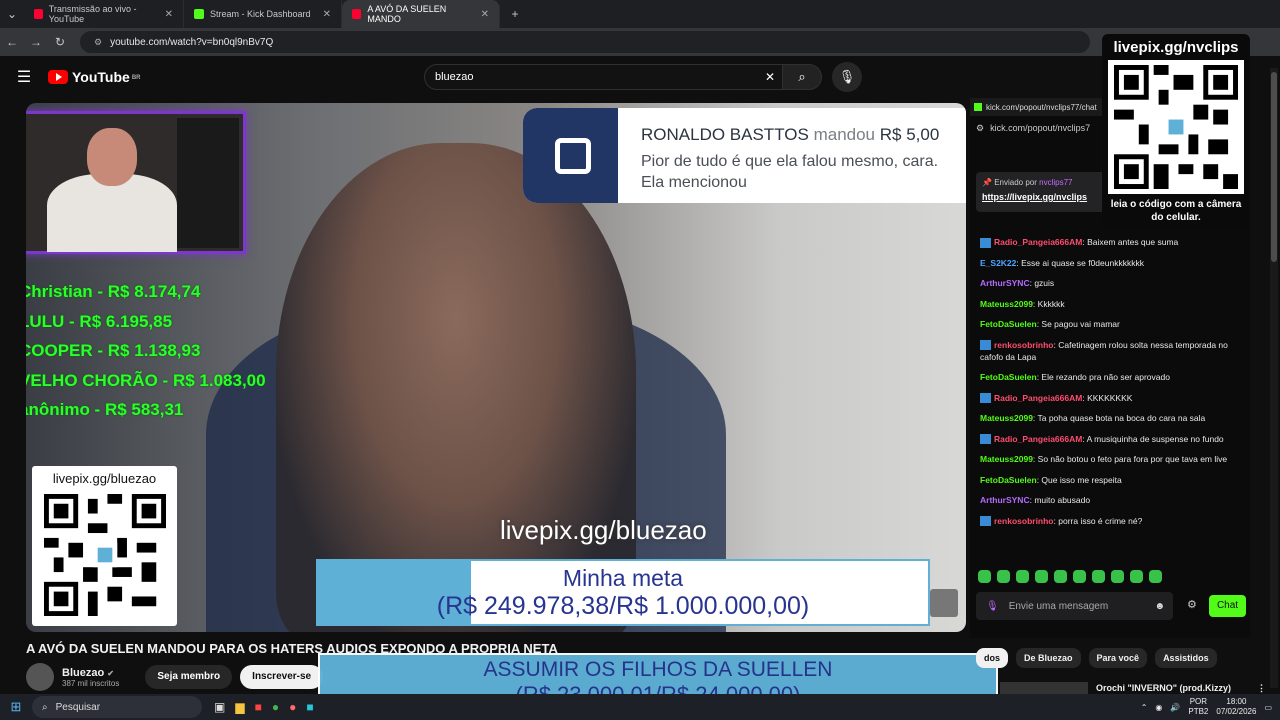 The image size is (1280, 720). What do you see at coordinates (36, 42) in the screenshot?
I see `forward-icon: →` at bounding box center [36, 42].